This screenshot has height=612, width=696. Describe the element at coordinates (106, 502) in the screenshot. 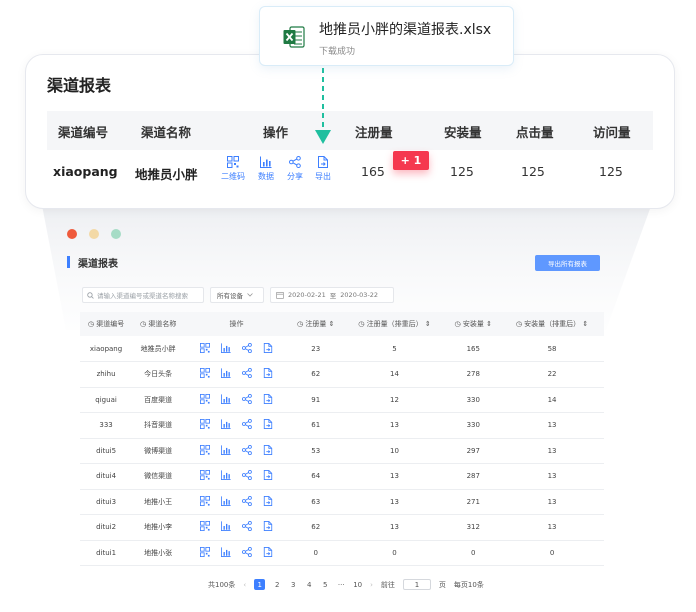

I see `cell-code: ditui3` at that location.